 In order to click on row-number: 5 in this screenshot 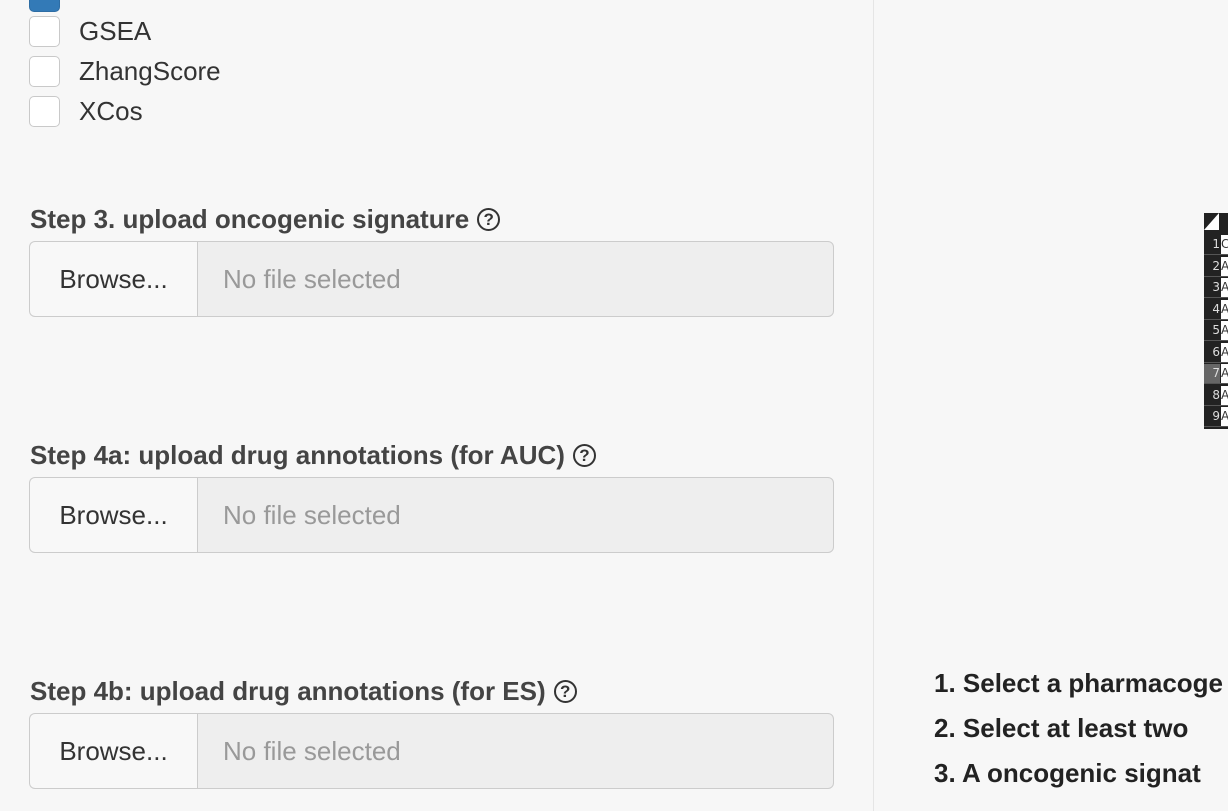, I will do `click(1216, 330)`.